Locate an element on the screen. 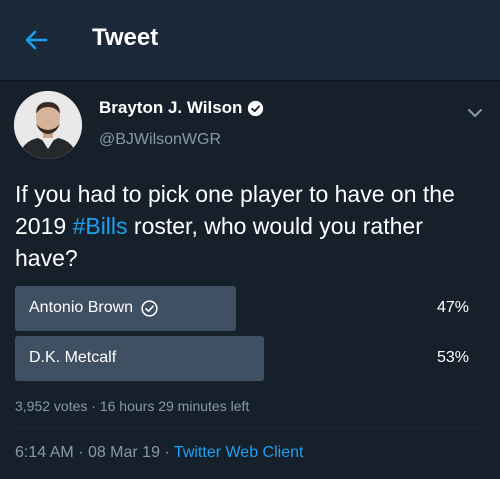  source-client-link: Twitter Web Client is located at coordinates (239, 452).